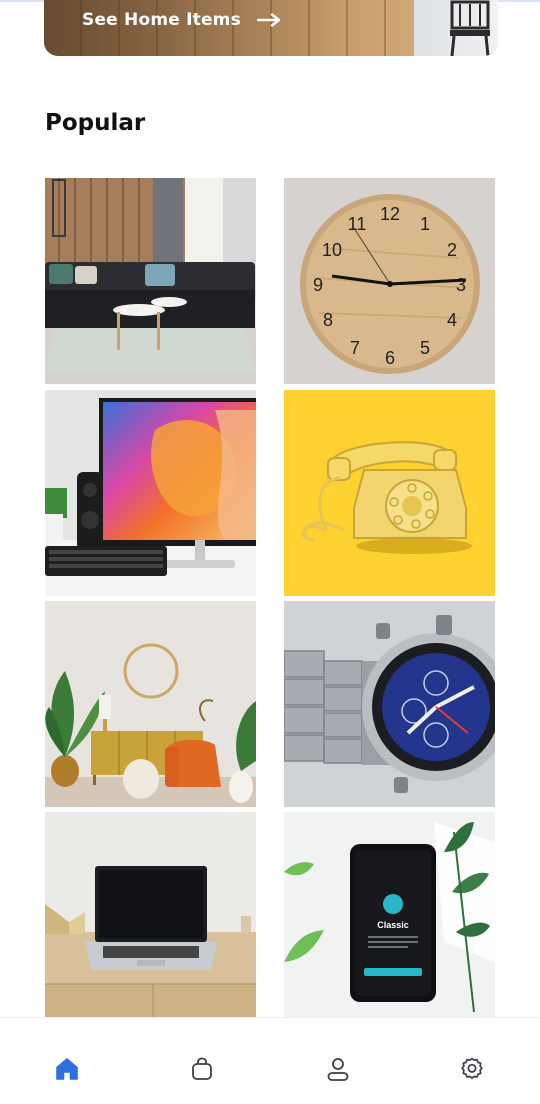 The width and height of the screenshot is (540, 1104). What do you see at coordinates (328, 320) in the screenshot?
I see `clock-number: 8` at bounding box center [328, 320].